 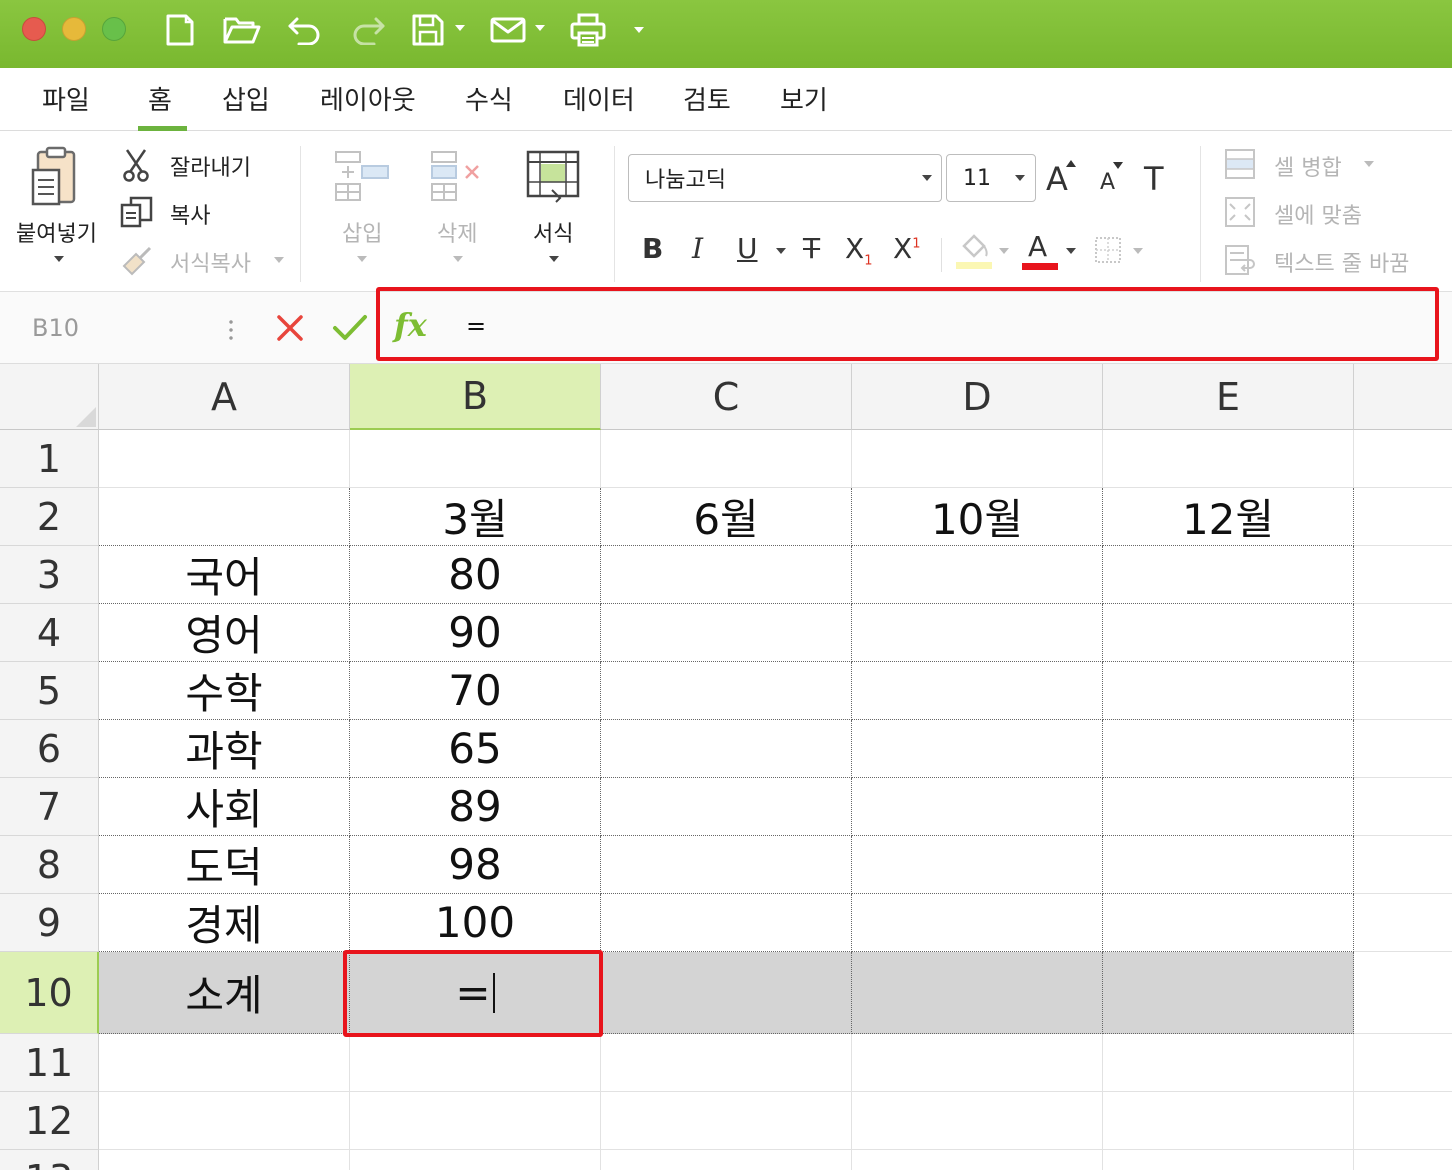 I want to click on tab-formula: 수식, so click(x=489, y=98).